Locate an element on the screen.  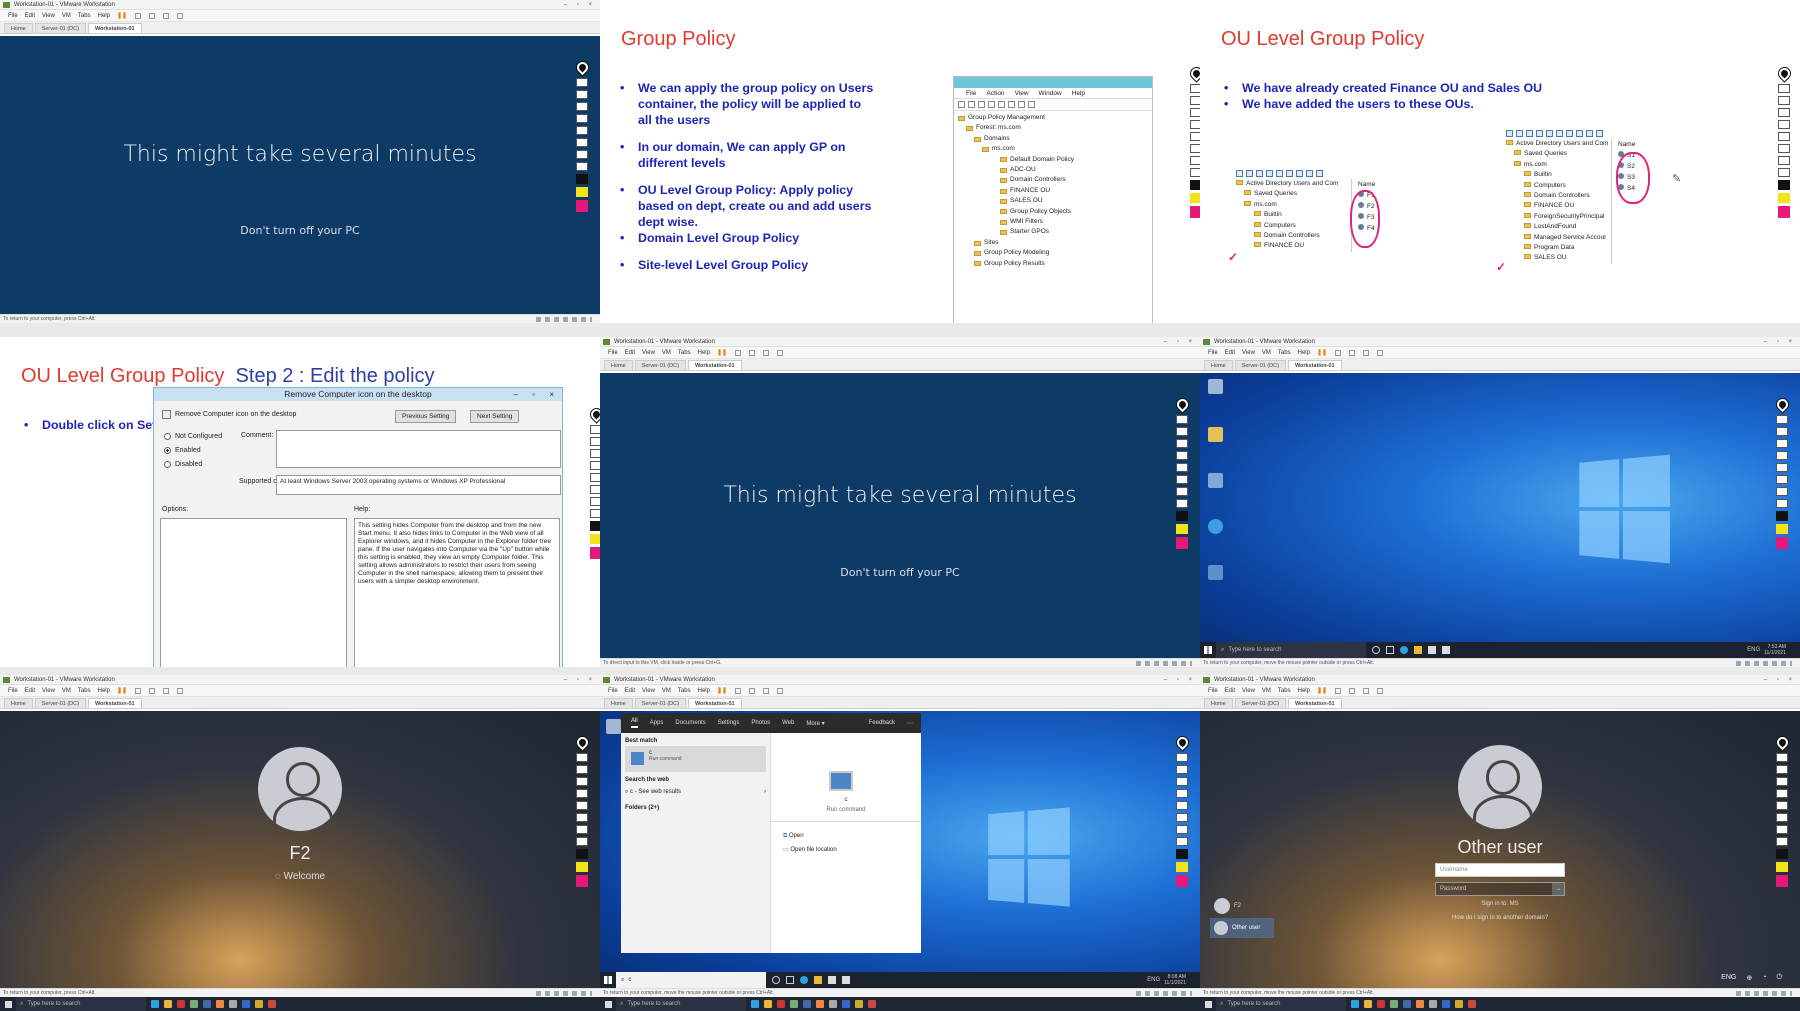
tree-item: Saved Queries is located at coordinates (1558, 154).